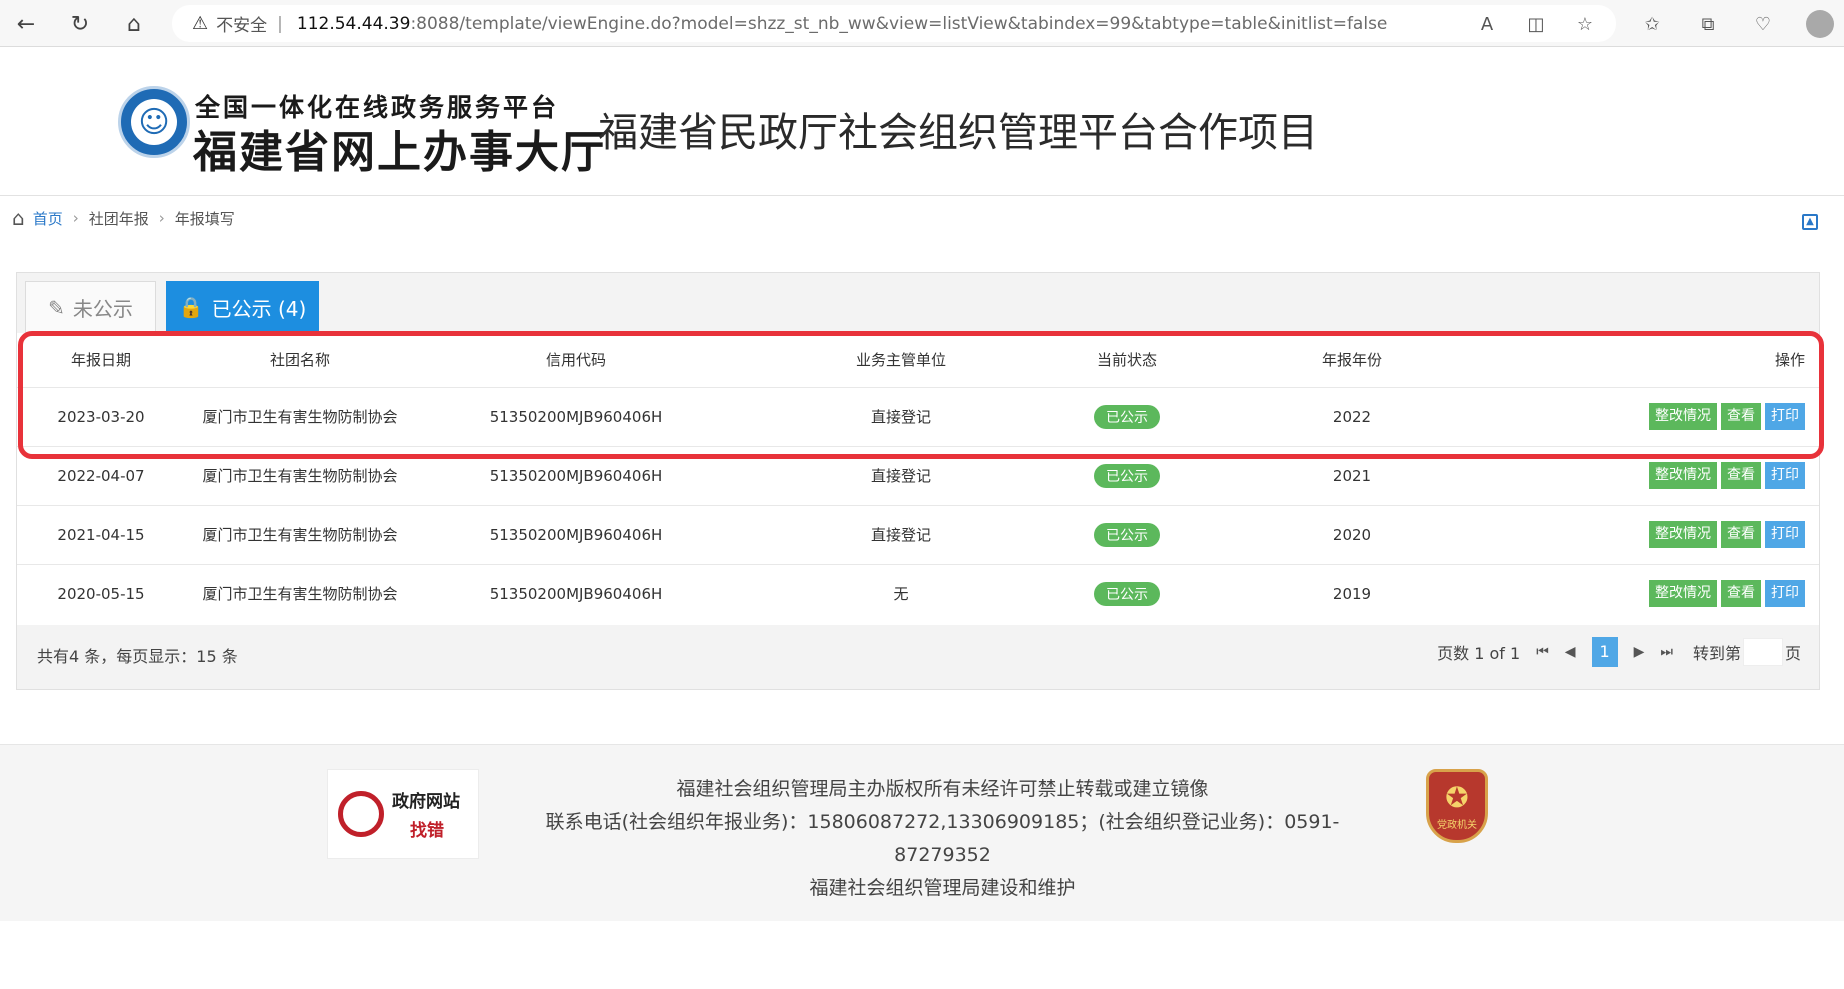 The height and width of the screenshot is (989, 1844). I want to click on cell-year: 2021, so click(1352, 475).